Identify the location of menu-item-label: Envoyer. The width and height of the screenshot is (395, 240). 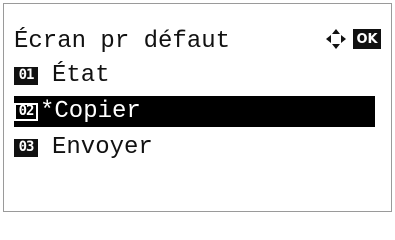
(102, 147).